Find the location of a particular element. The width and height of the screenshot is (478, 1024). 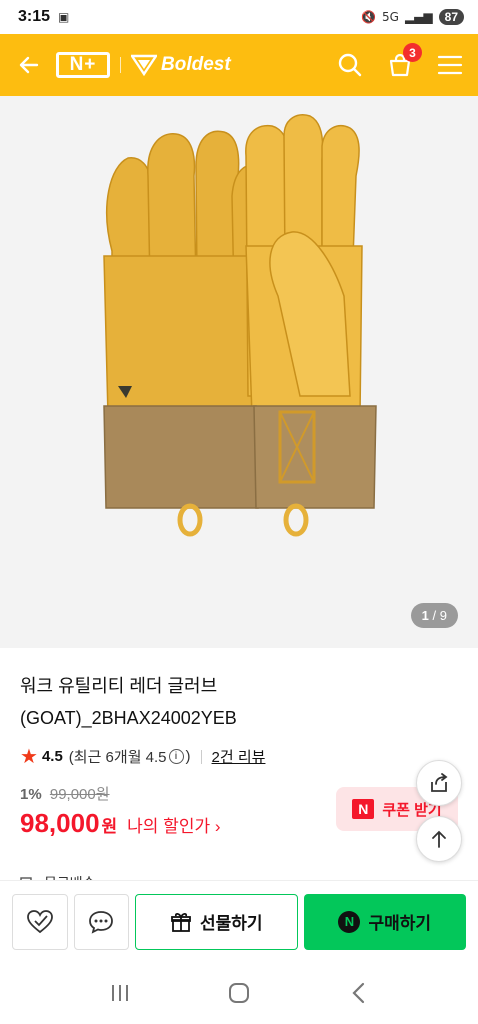

back-button is located at coordinates (29, 65).